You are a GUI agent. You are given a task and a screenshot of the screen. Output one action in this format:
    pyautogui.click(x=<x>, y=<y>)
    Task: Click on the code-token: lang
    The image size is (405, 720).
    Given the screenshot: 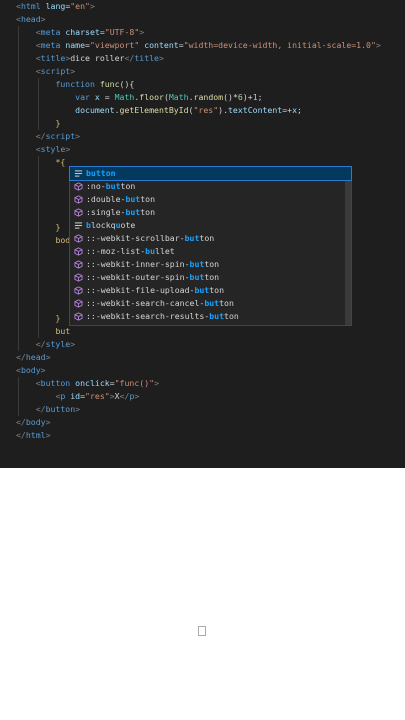 What is the action you would take?
    pyautogui.click(x=55, y=6)
    